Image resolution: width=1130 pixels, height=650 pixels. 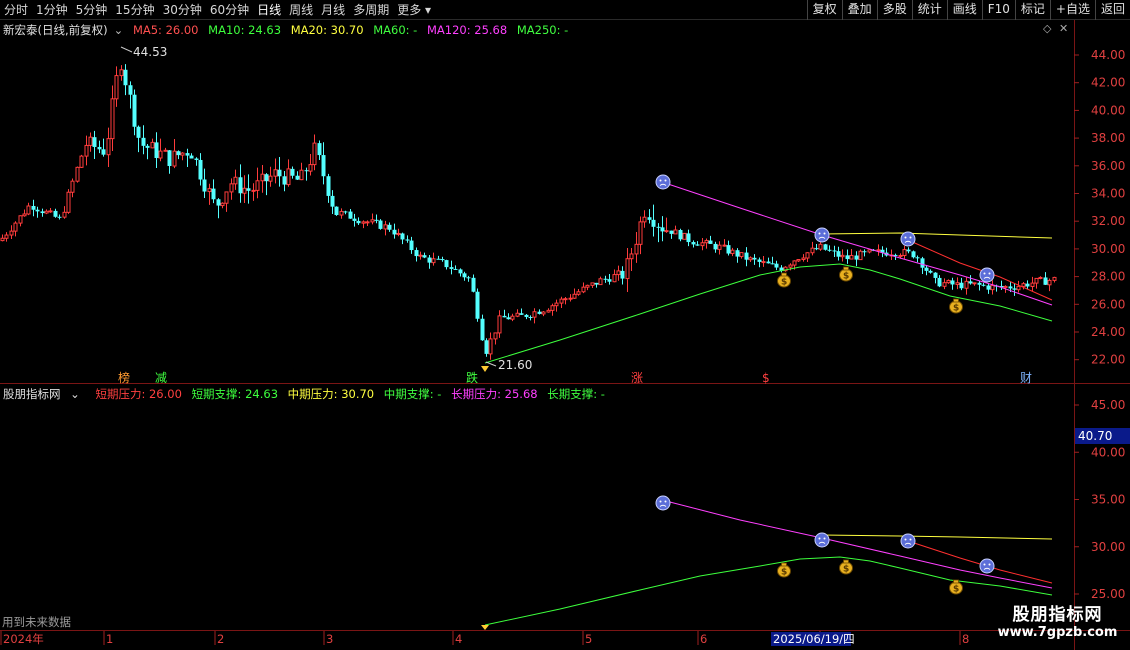 I want to click on event-markers: 榜 减 跌 涨 $ 财, so click(x=575, y=377).